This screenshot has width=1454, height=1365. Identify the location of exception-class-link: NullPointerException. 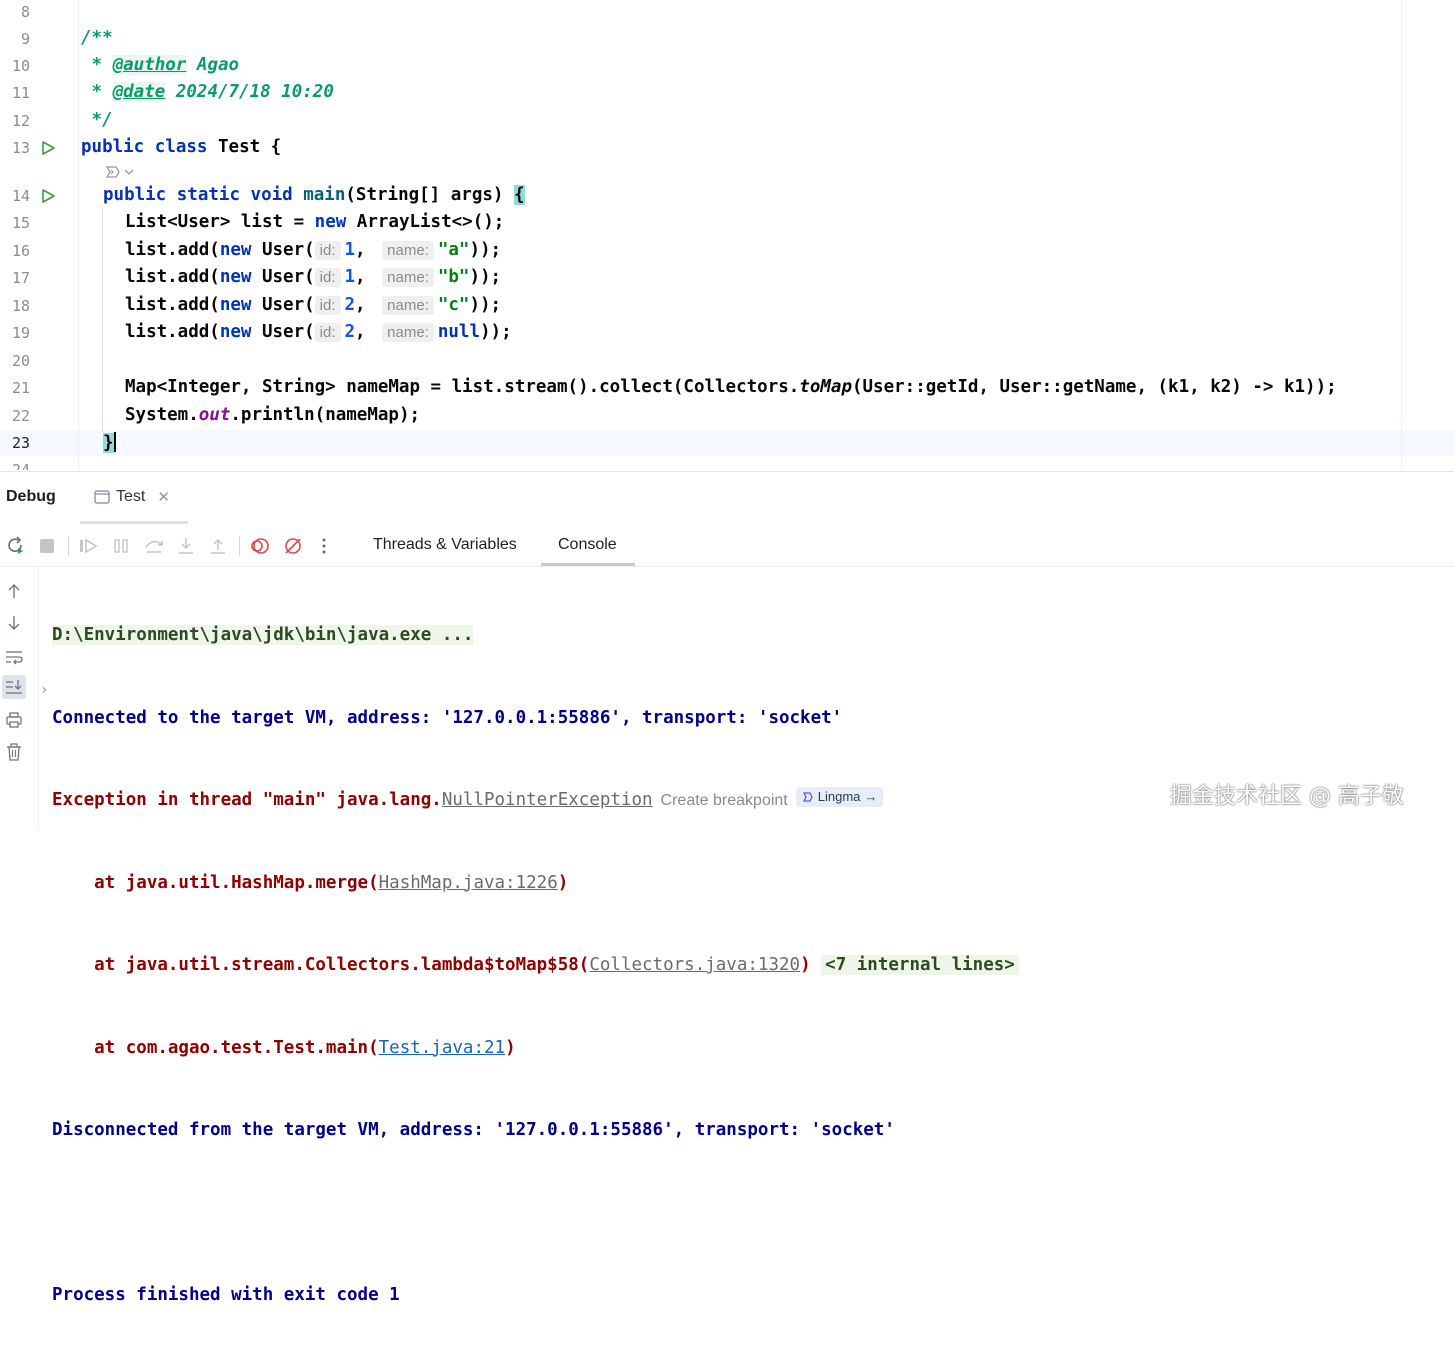
(547, 800).